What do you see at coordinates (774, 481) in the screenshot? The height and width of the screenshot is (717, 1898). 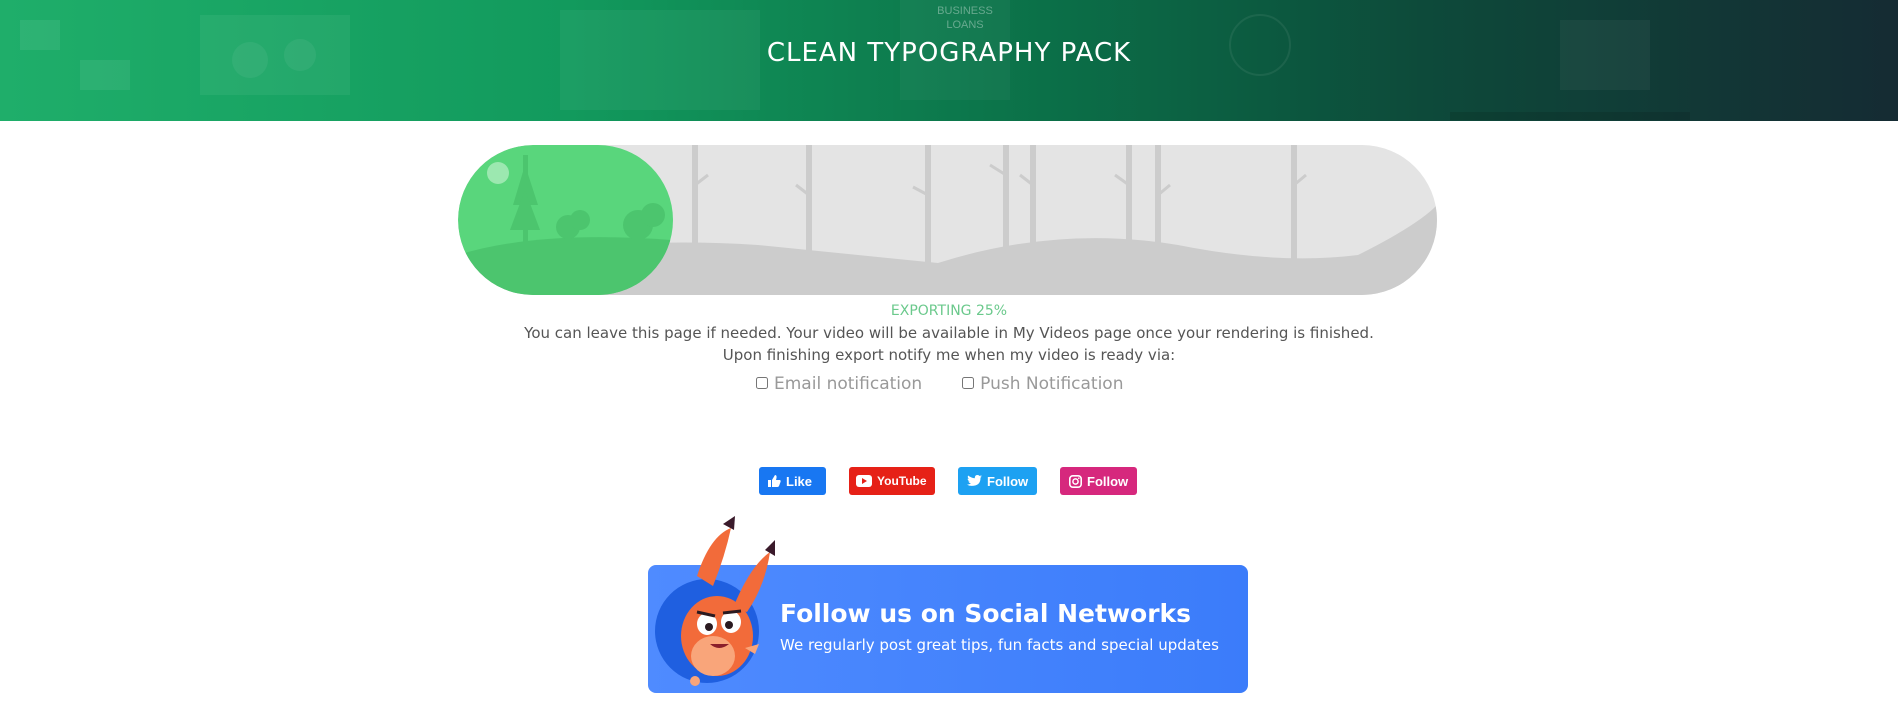 I see `thumbs-up-icon` at bounding box center [774, 481].